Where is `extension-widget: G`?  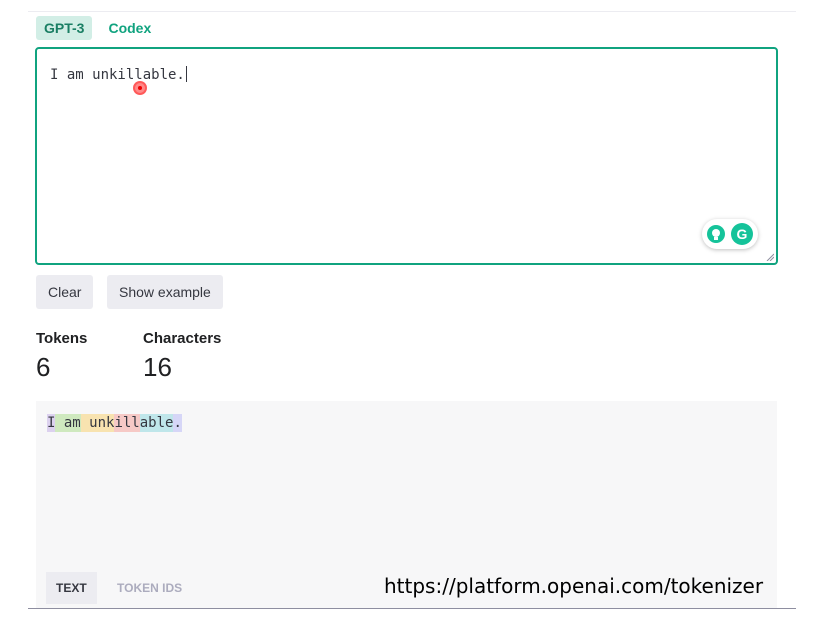
extension-widget: G is located at coordinates (730, 234).